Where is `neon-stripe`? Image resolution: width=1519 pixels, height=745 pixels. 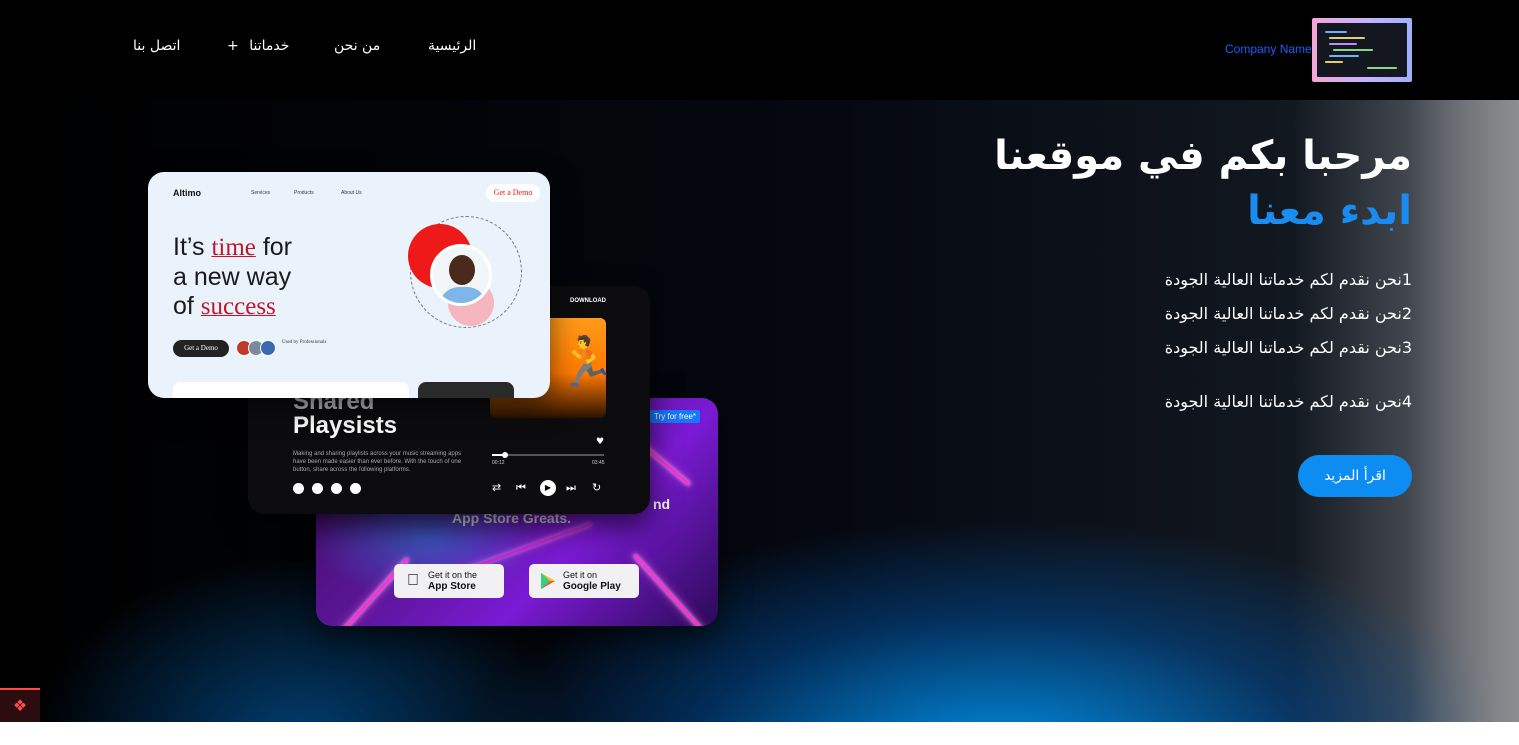
neon-stripe is located at coordinates (671, 589).